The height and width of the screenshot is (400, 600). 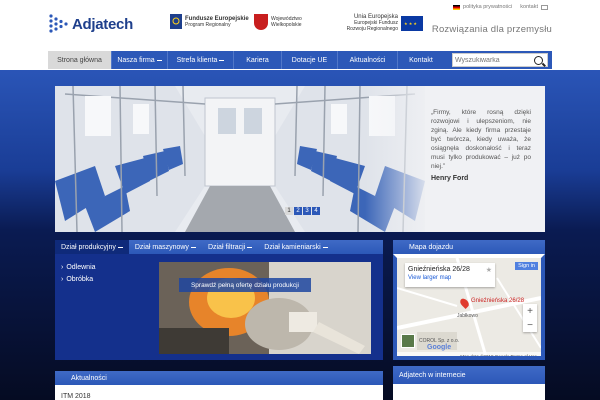 What do you see at coordinates (408, 341) in the screenshot?
I see `satellite-thumbnail` at bounding box center [408, 341].